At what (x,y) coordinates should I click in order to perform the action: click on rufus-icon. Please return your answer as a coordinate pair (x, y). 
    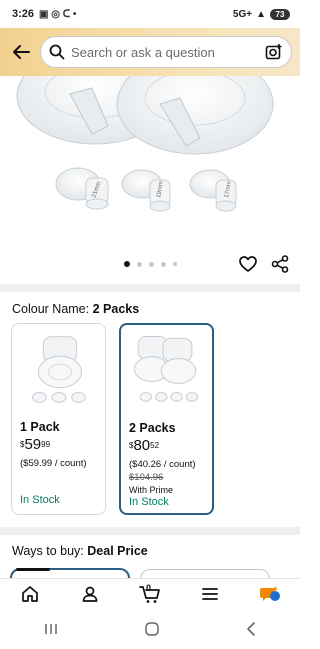
    Looking at the image, I should click on (270, 593).